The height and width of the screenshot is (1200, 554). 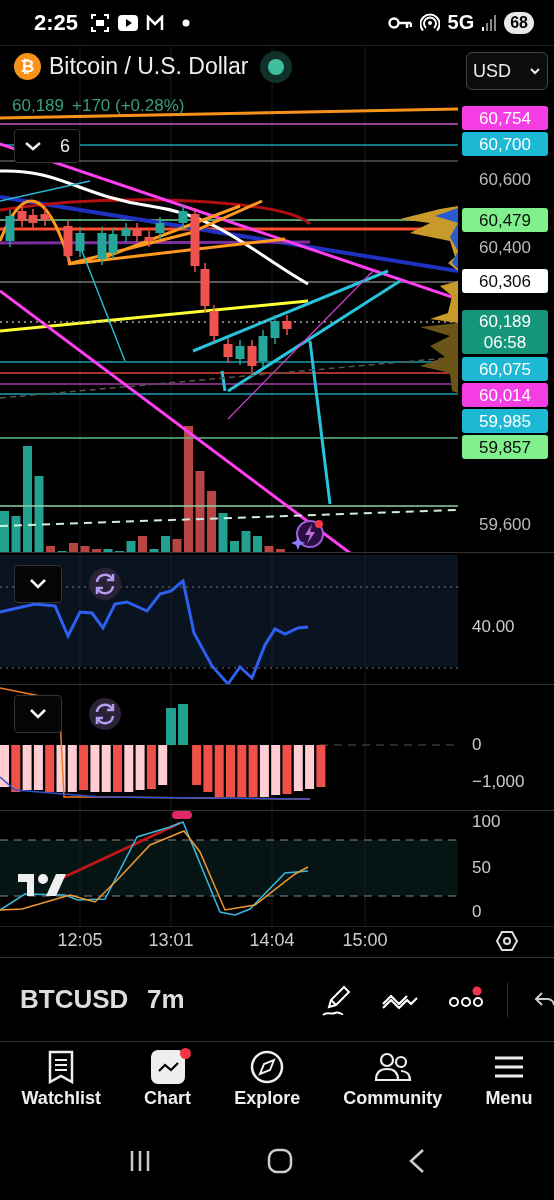 I want to click on price-tag: 60,479, so click(x=505, y=220).